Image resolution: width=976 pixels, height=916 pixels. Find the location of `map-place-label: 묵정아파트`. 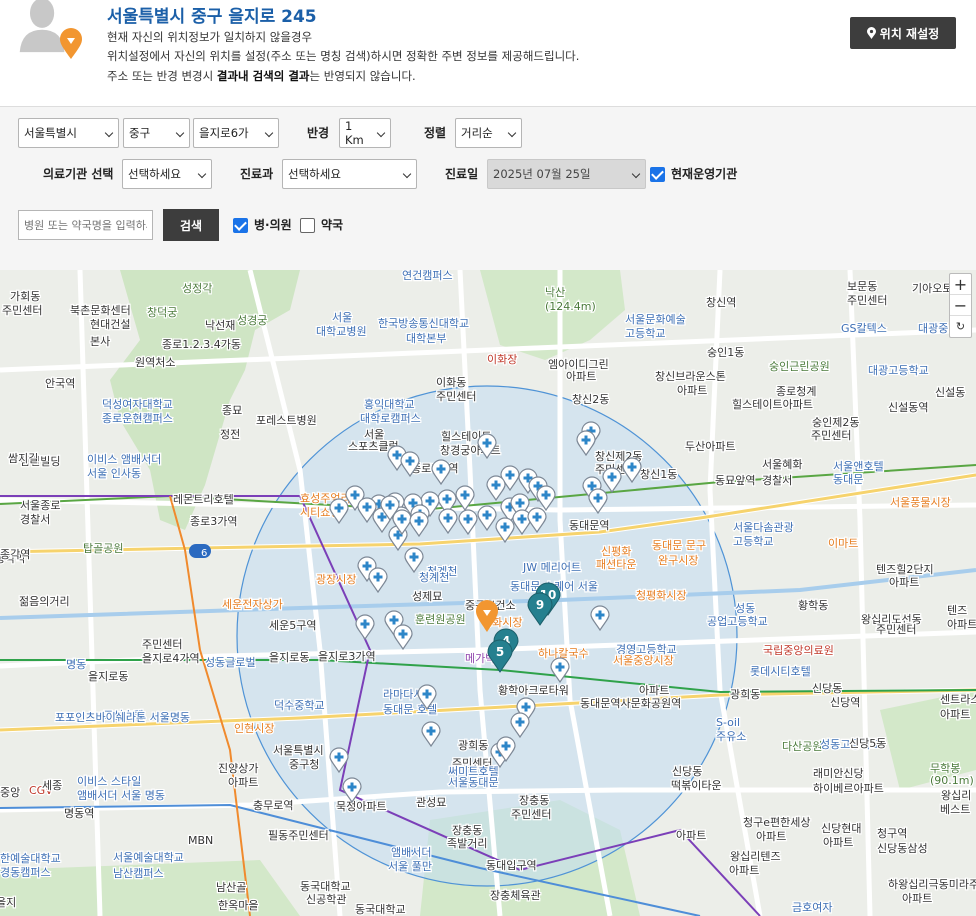

map-place-label: 묵정아파트 is located at coordinates (361, 806).